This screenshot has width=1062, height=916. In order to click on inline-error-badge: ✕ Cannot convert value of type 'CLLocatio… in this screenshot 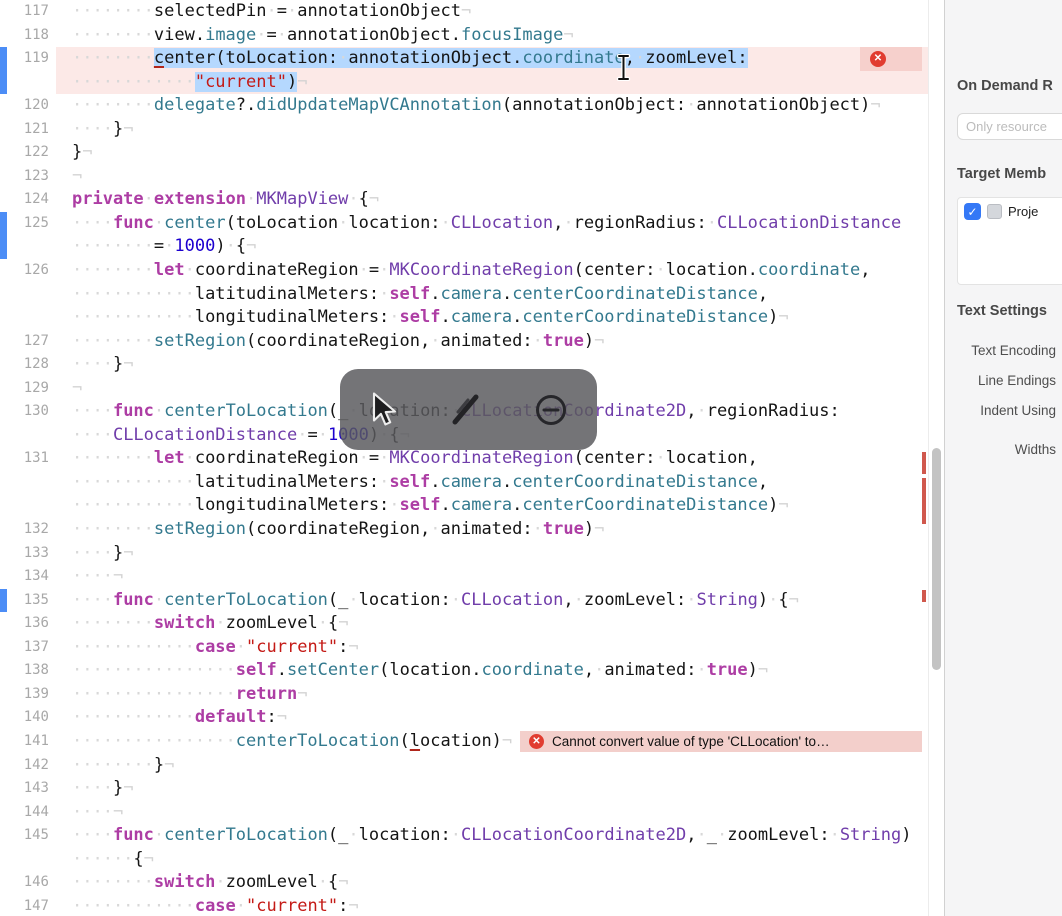, I will do `click(721, 741)`.